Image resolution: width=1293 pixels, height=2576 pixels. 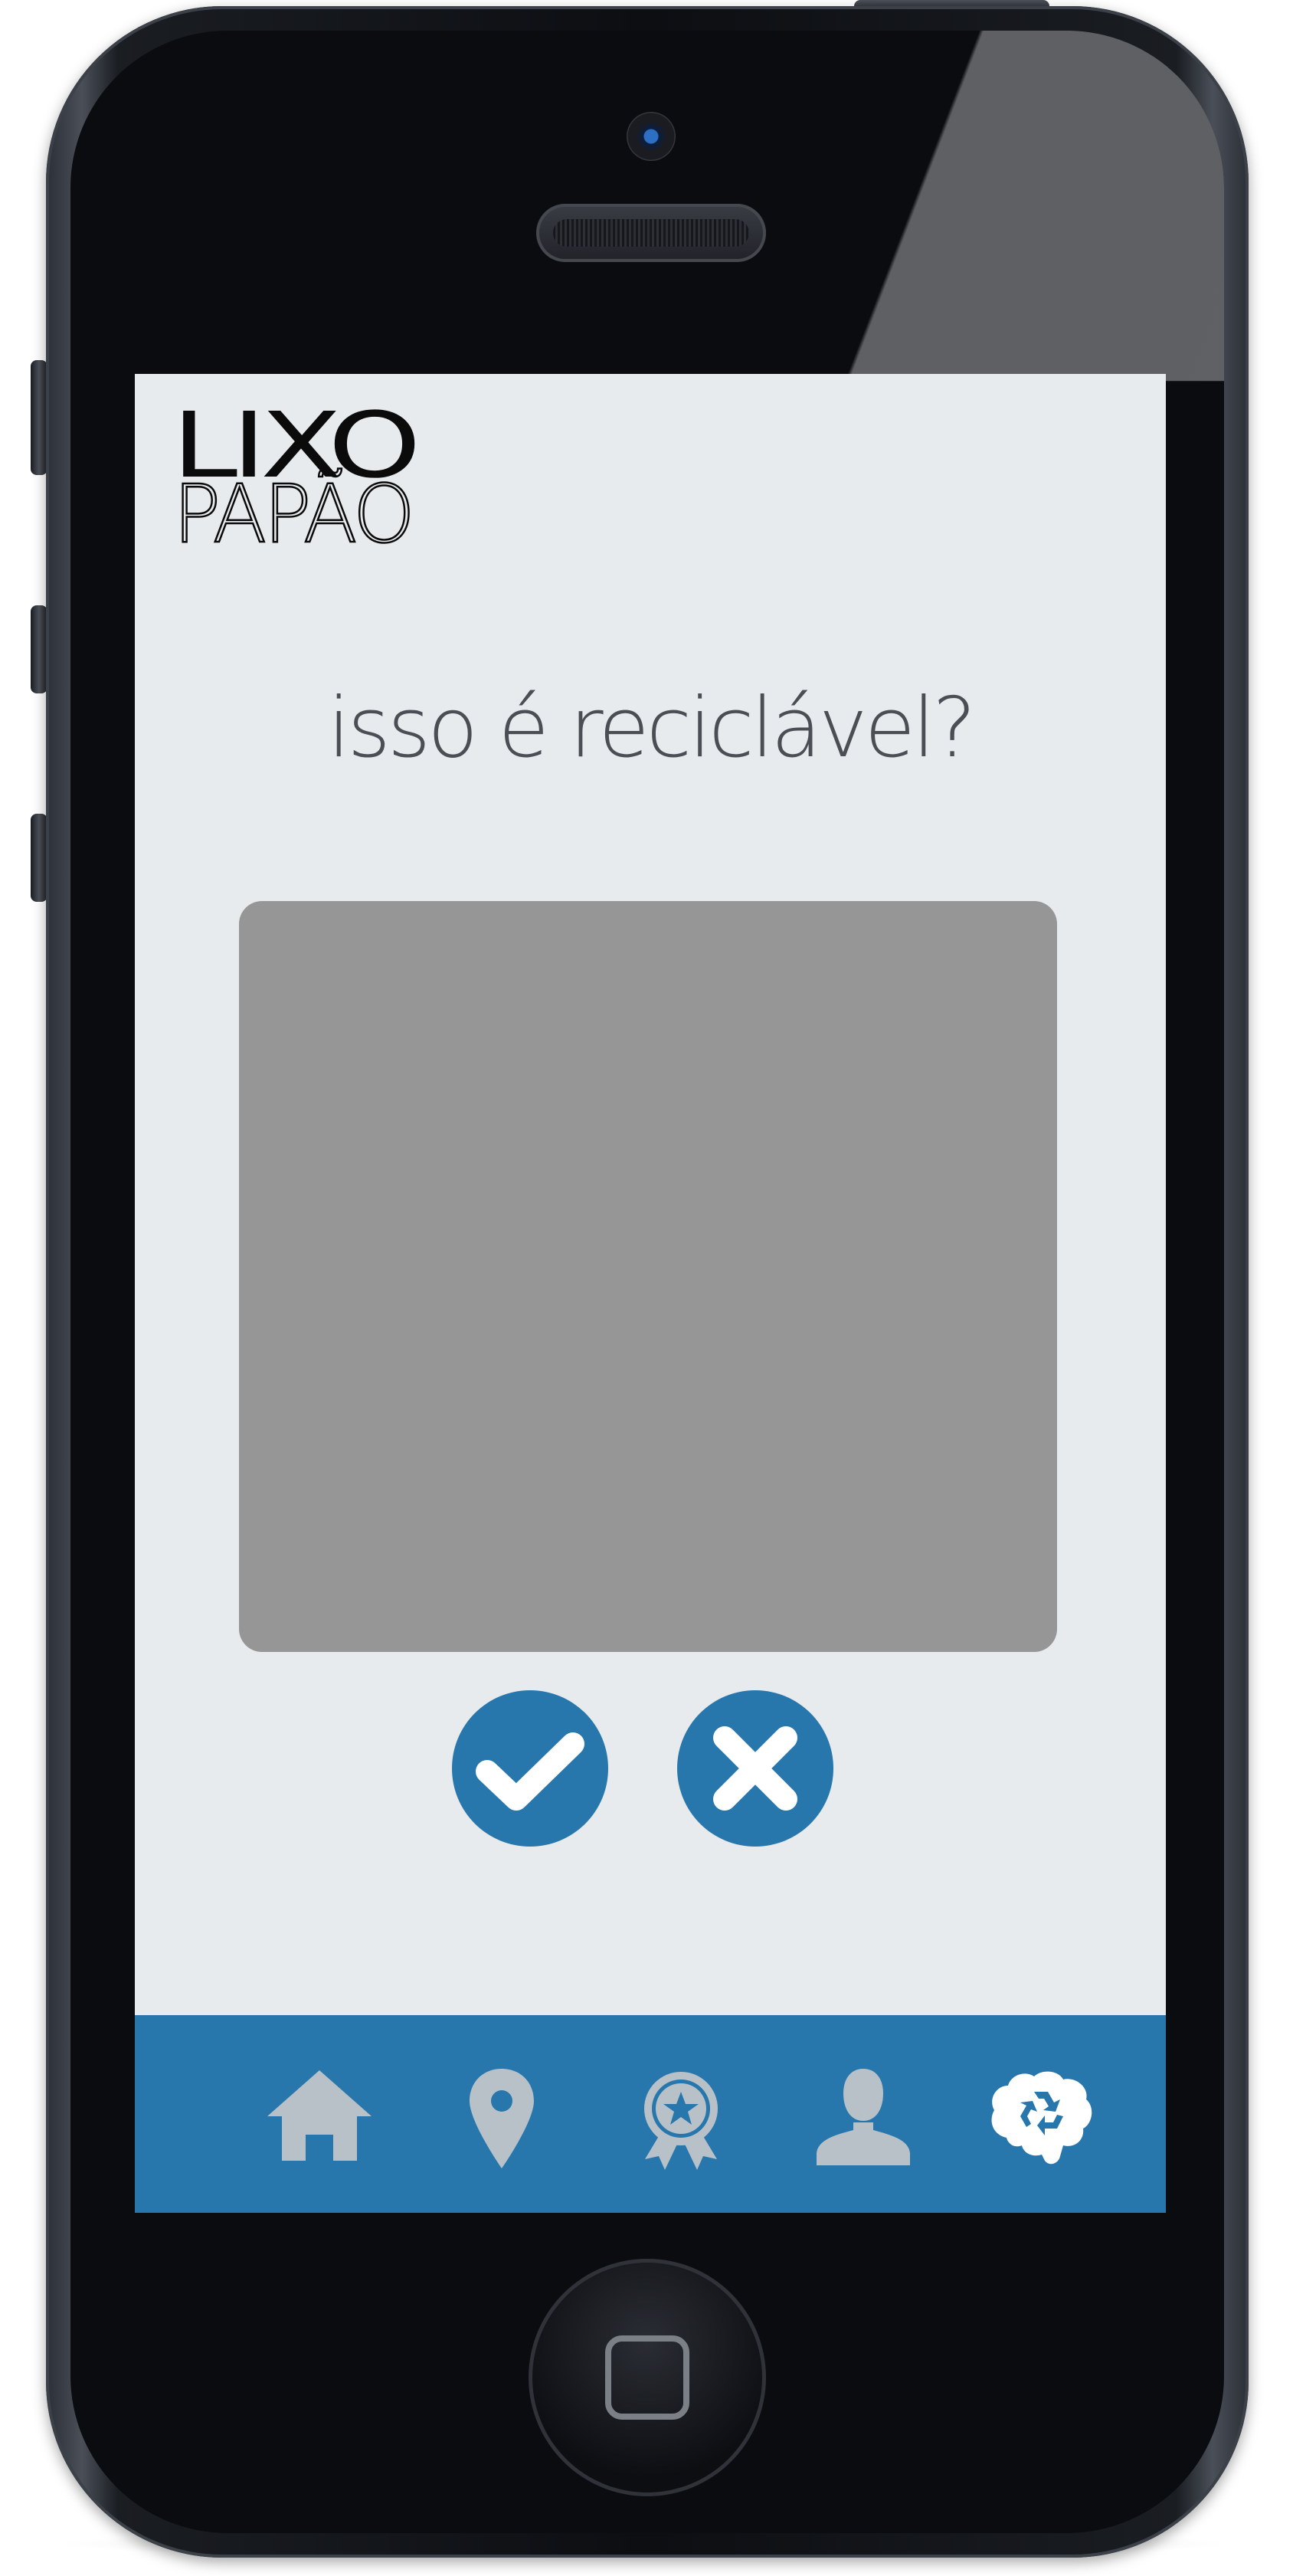 I want to click on mute-switch, so click(x=39, y=418).